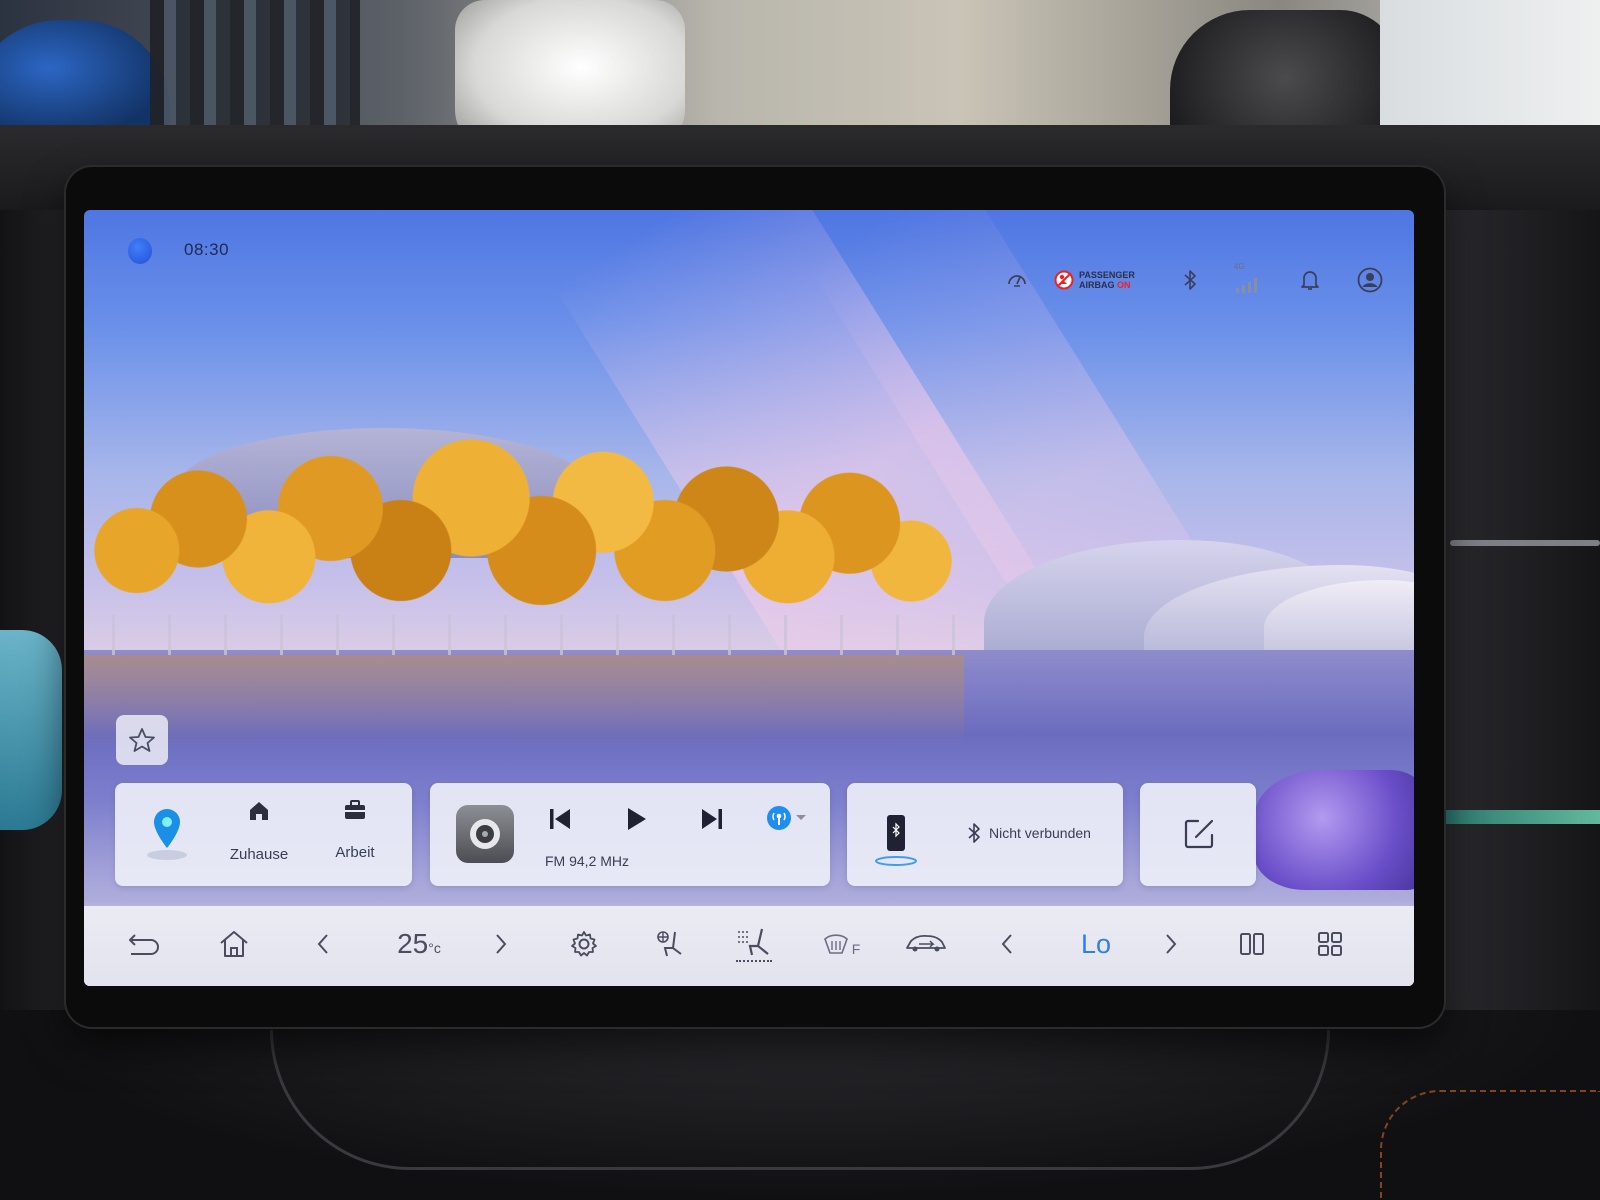  I want to click on home-button, so click(234, 944).